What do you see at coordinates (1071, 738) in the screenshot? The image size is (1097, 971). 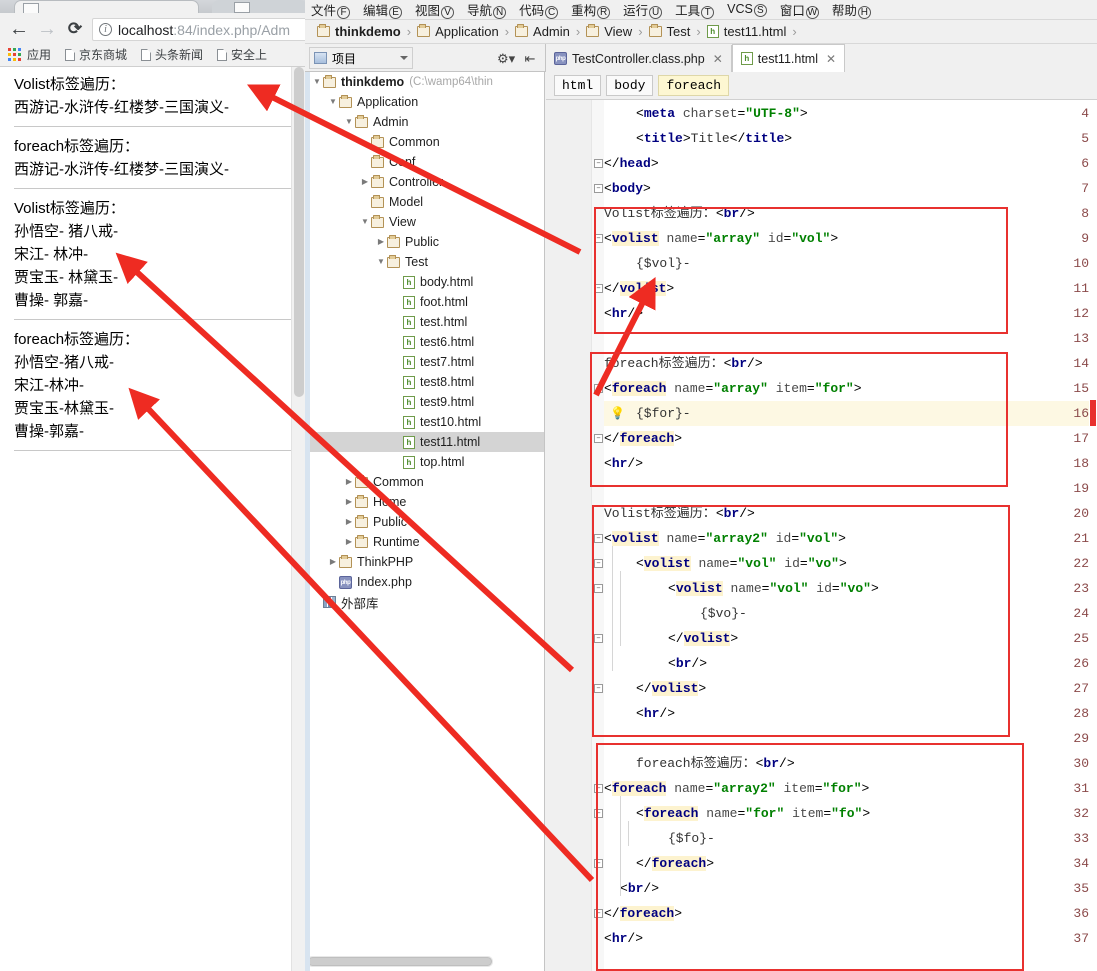 I see `line-number: 29` at bounding box center [1071, 738].